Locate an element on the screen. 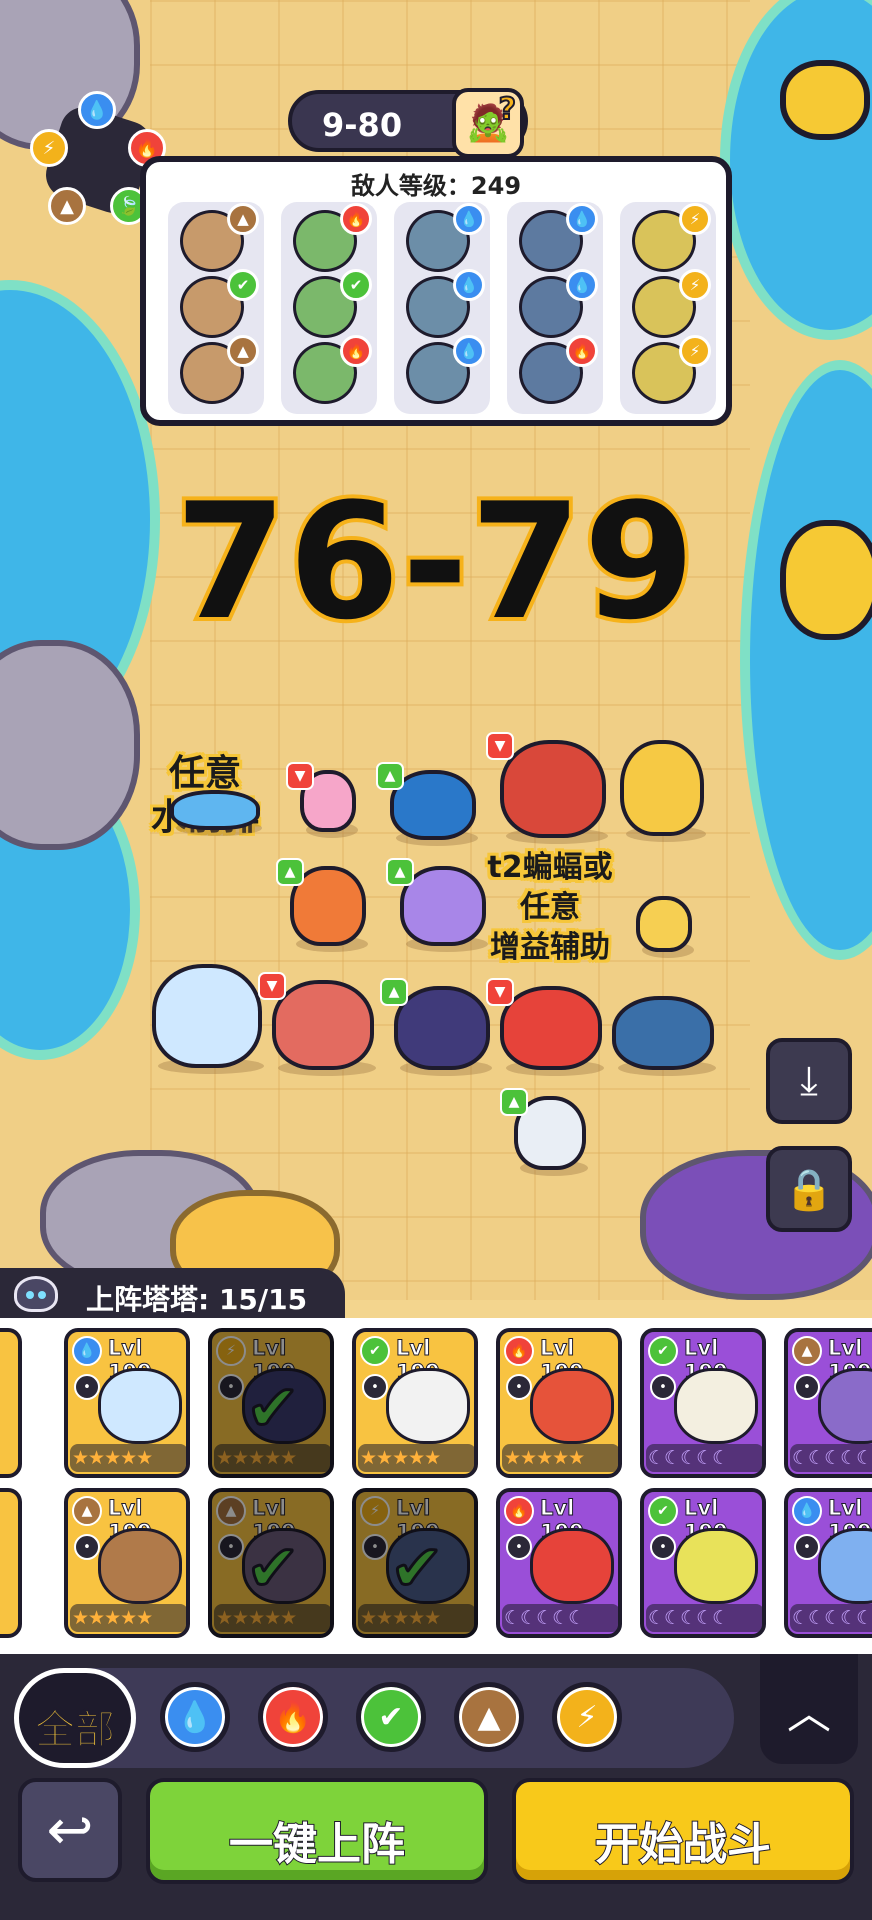 The height and width of the screenshot is (1920, 872). pond-right is located at coordinates (806, 660).